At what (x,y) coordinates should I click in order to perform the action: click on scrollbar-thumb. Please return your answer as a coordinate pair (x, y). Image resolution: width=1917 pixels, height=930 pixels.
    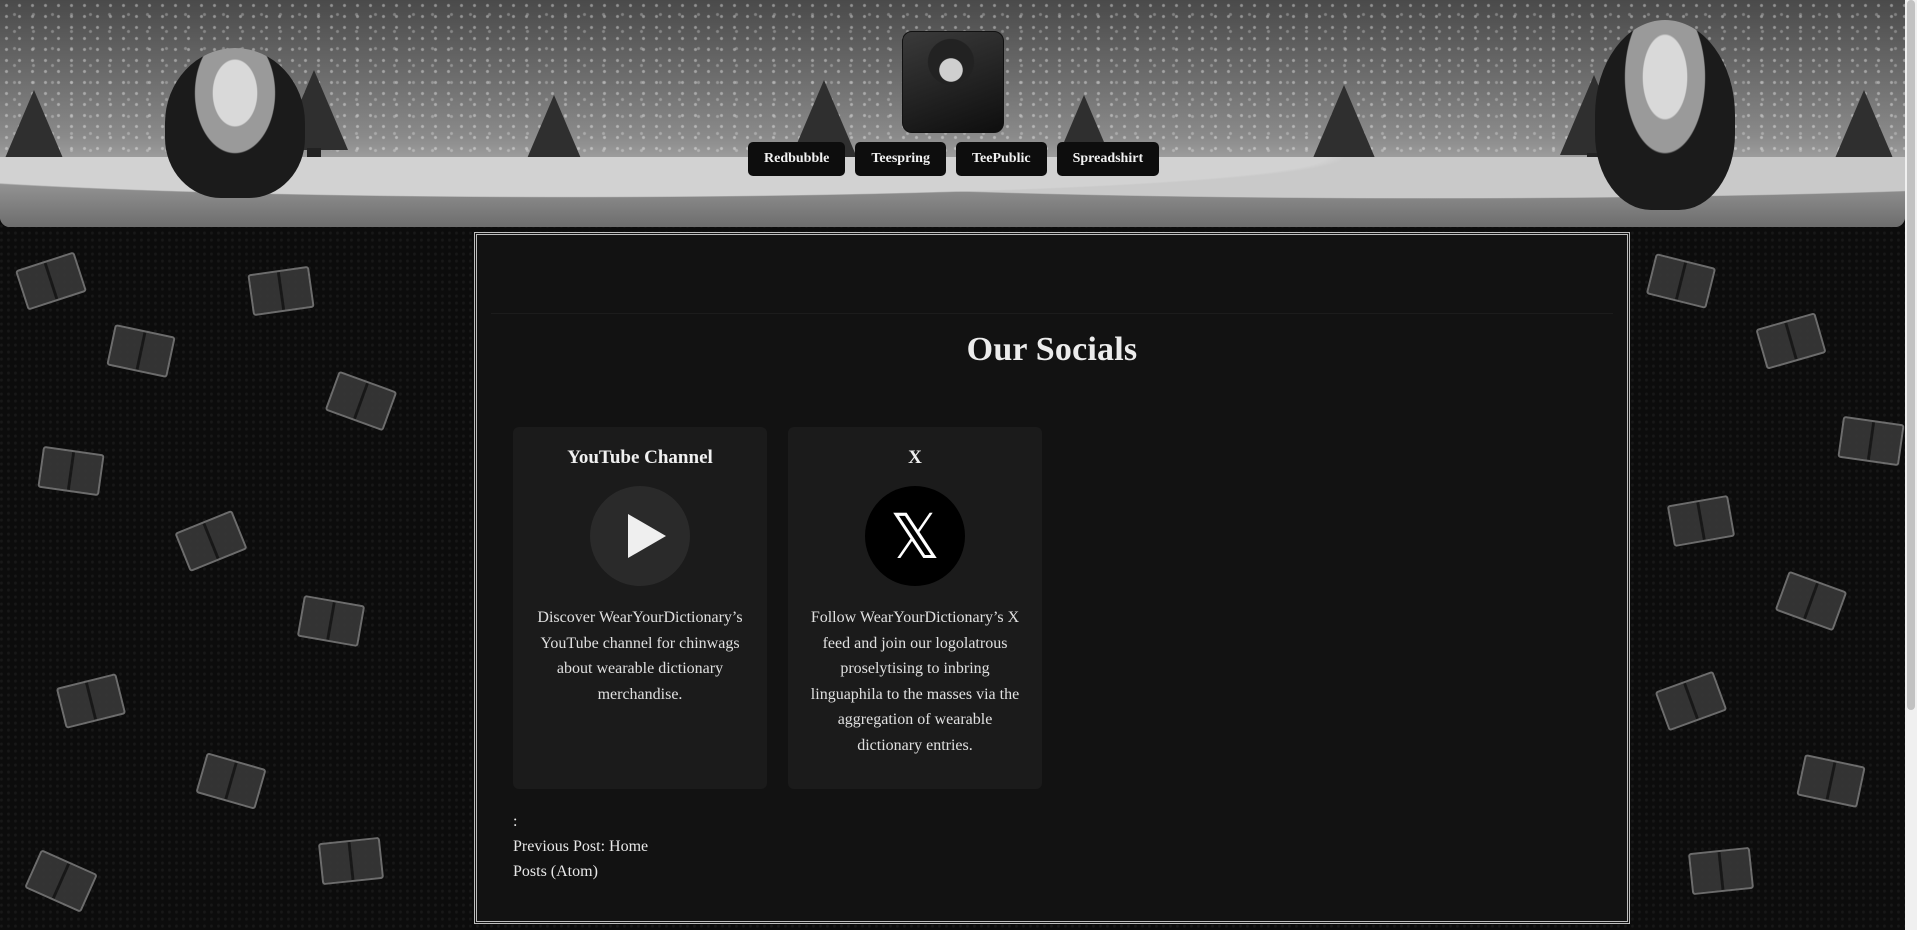
    Looking at the image, I should click on (1911, 355).